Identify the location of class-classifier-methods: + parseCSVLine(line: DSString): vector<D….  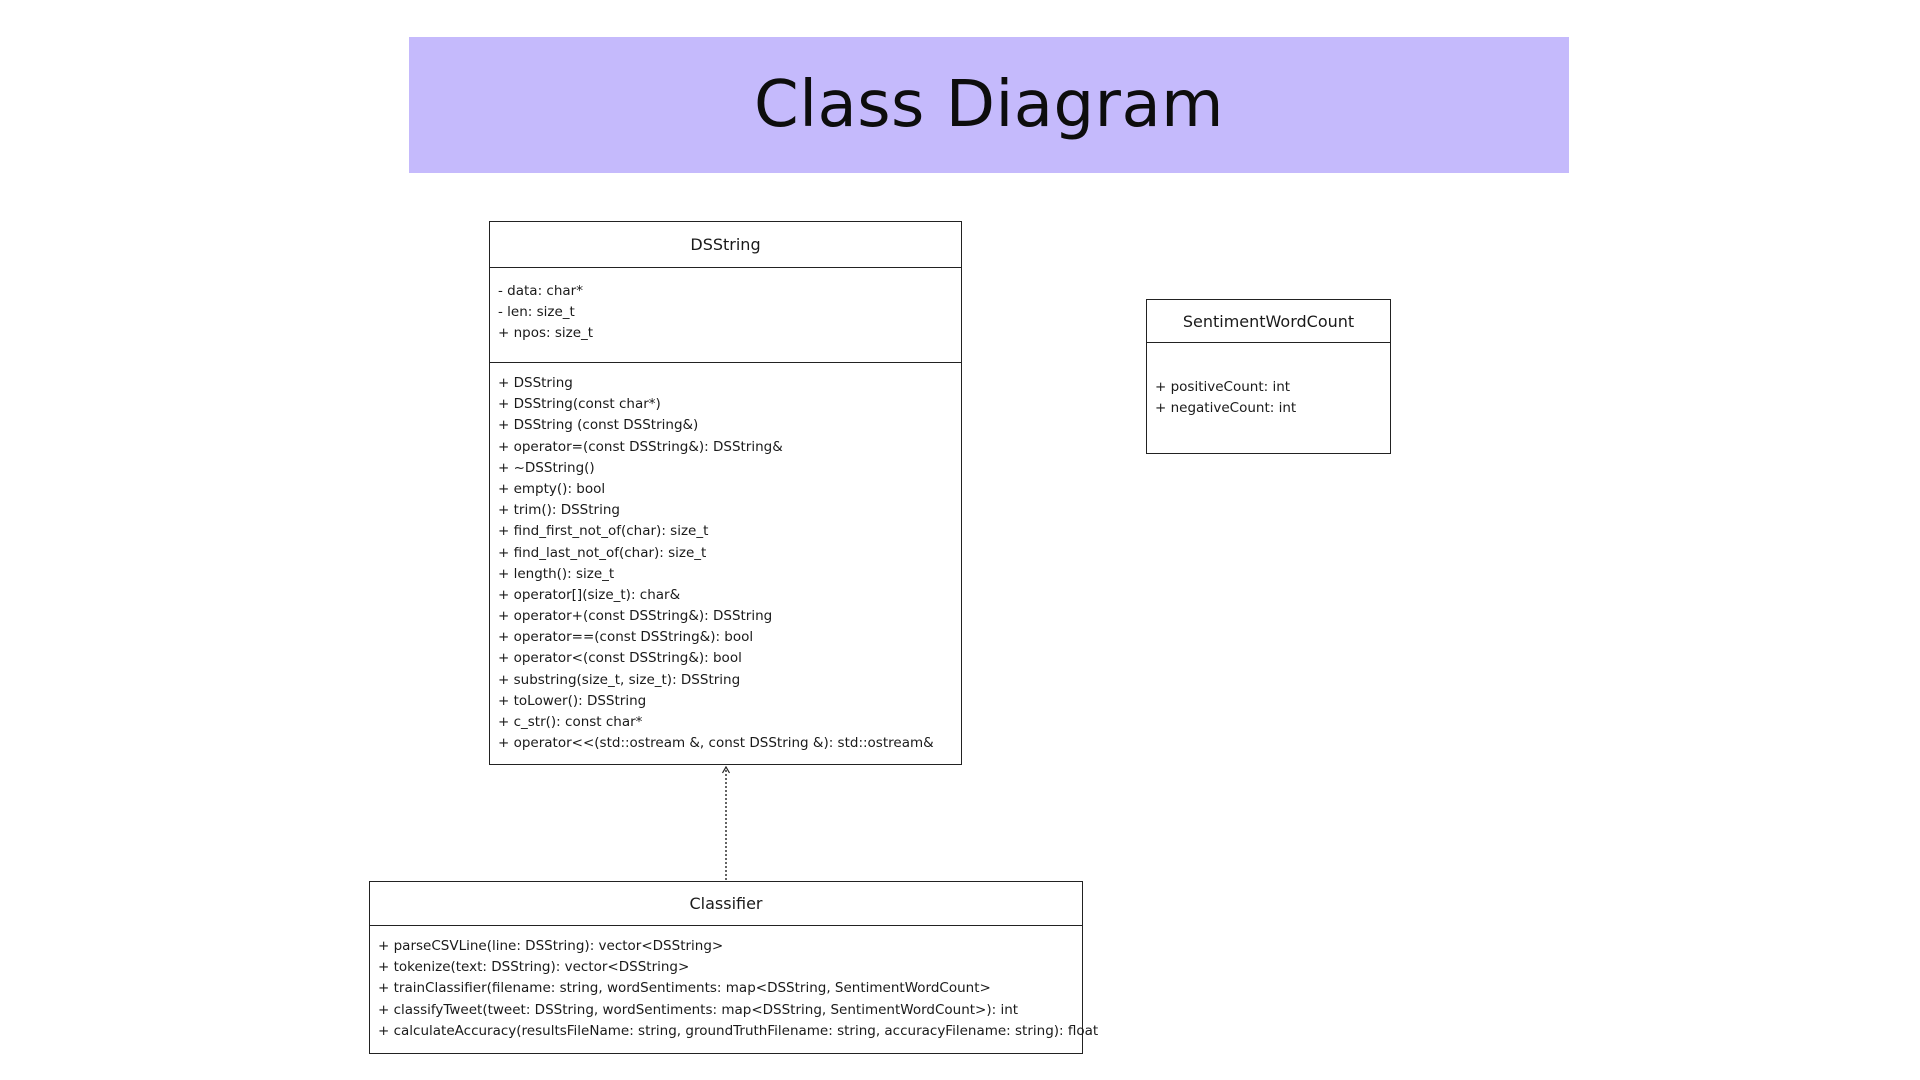
(734, 984).